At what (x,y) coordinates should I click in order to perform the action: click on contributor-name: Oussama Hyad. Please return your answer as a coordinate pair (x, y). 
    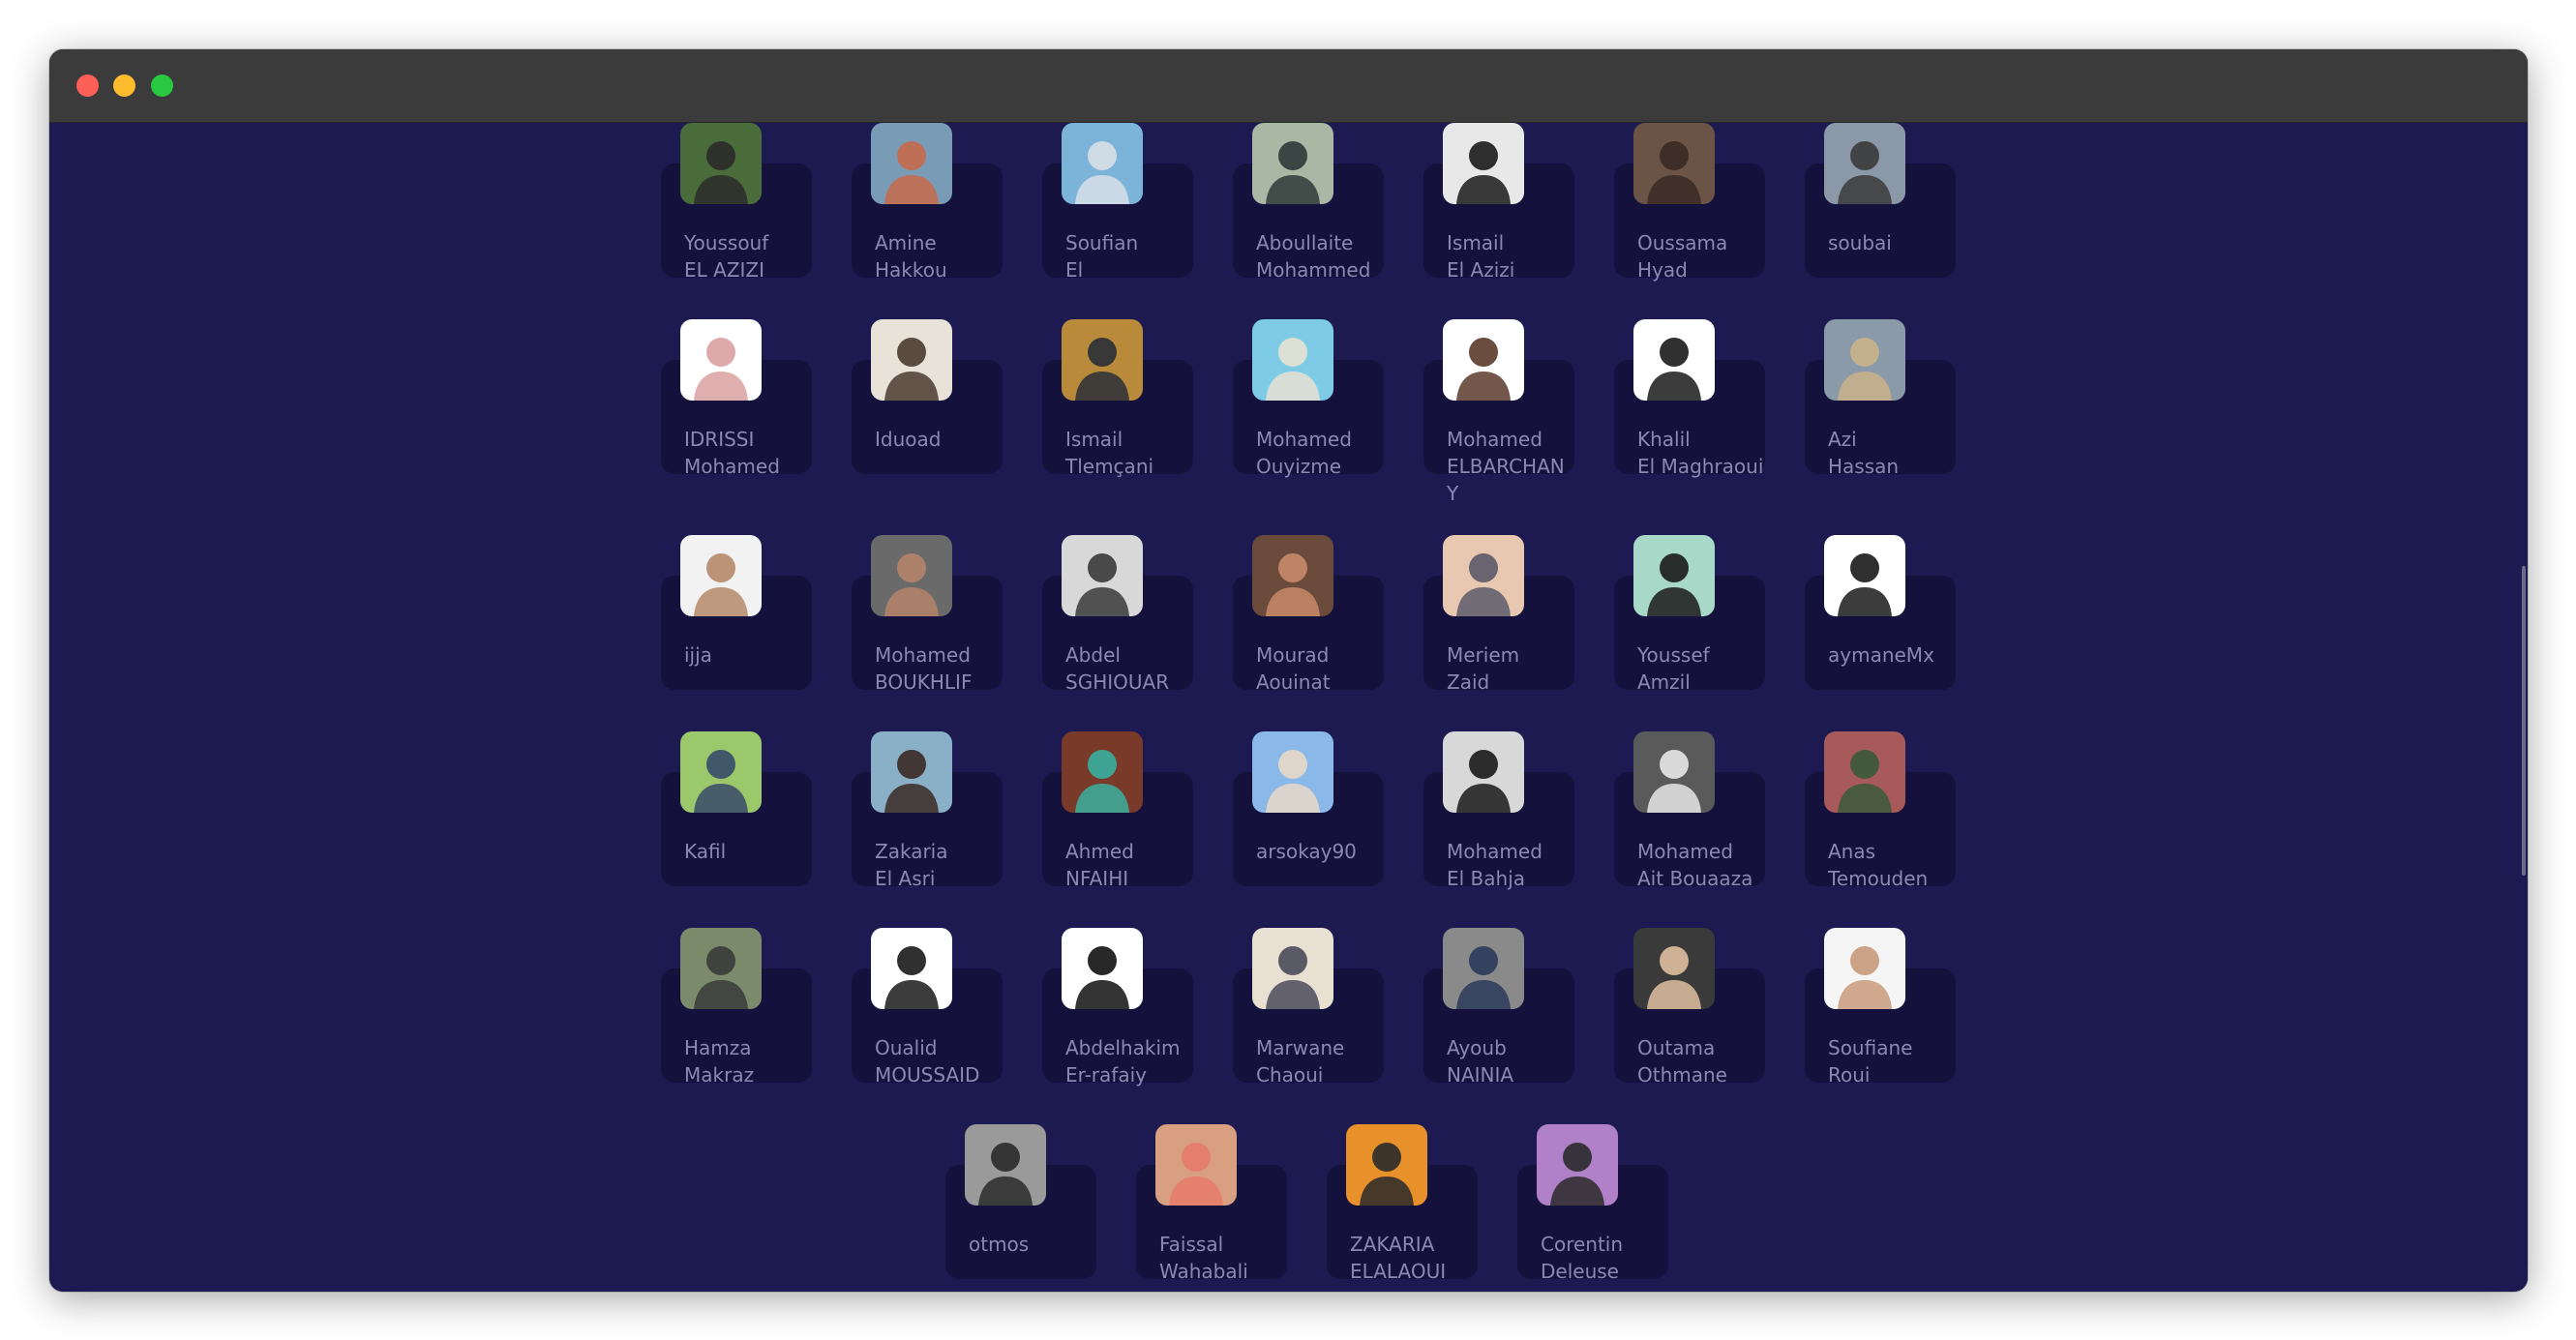
    Looking at the image, I should click on (1682, 256).